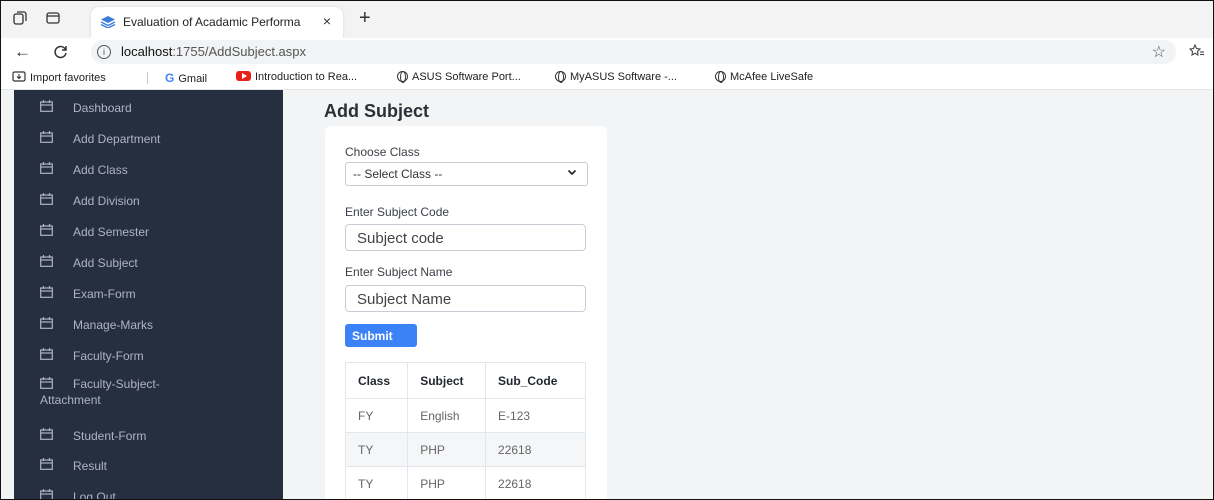 The image size is (1214, 500). What do you see at coordinates (535, 449) in the screenshot?
I see `table-cell: 22618` at bounding box center [535, 449].